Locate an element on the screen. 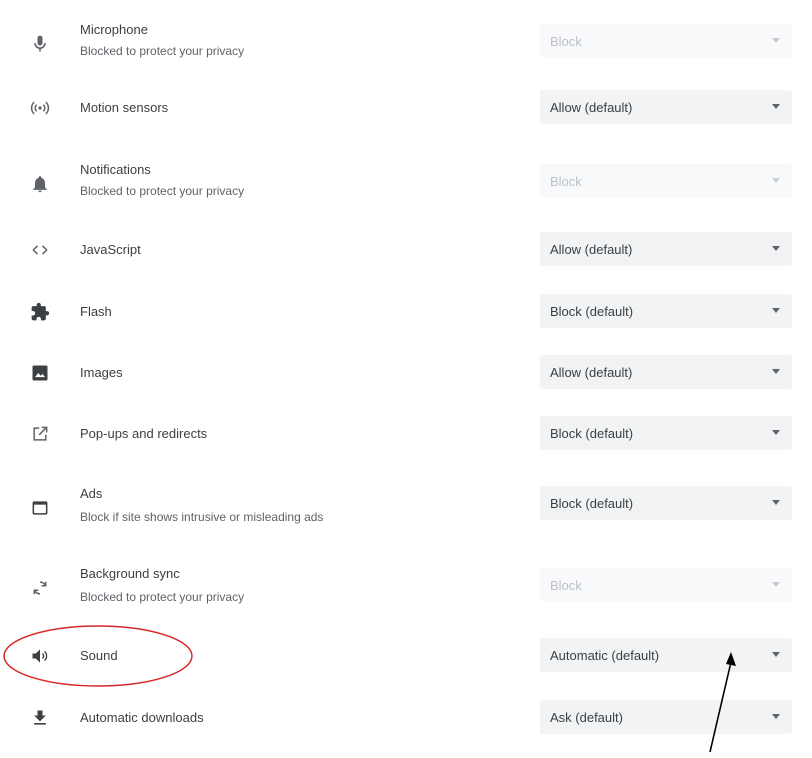  open-in-new-icon is located at coordinates (40, 434).